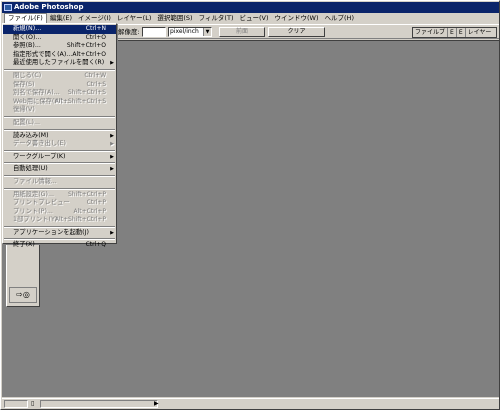 This screenshot has width=500, height=410. I want to click on file-menu-item-label: 1部プリント(Y), so click(35, 220).